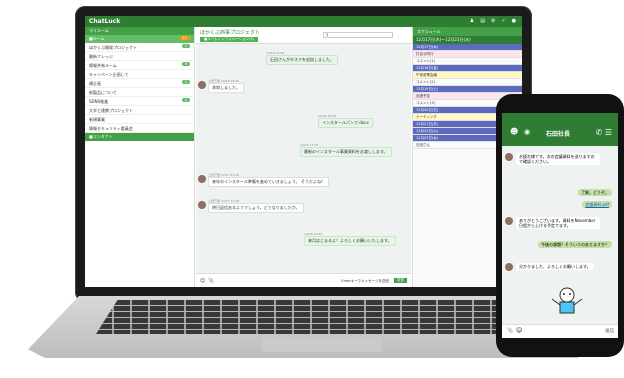 This screenshot has width=624, height=378. What do you see at coordinates (97, 38) in the screenshot?
I see `sidebar-section-label: ■ルーム` at bounding box center [97, 38].